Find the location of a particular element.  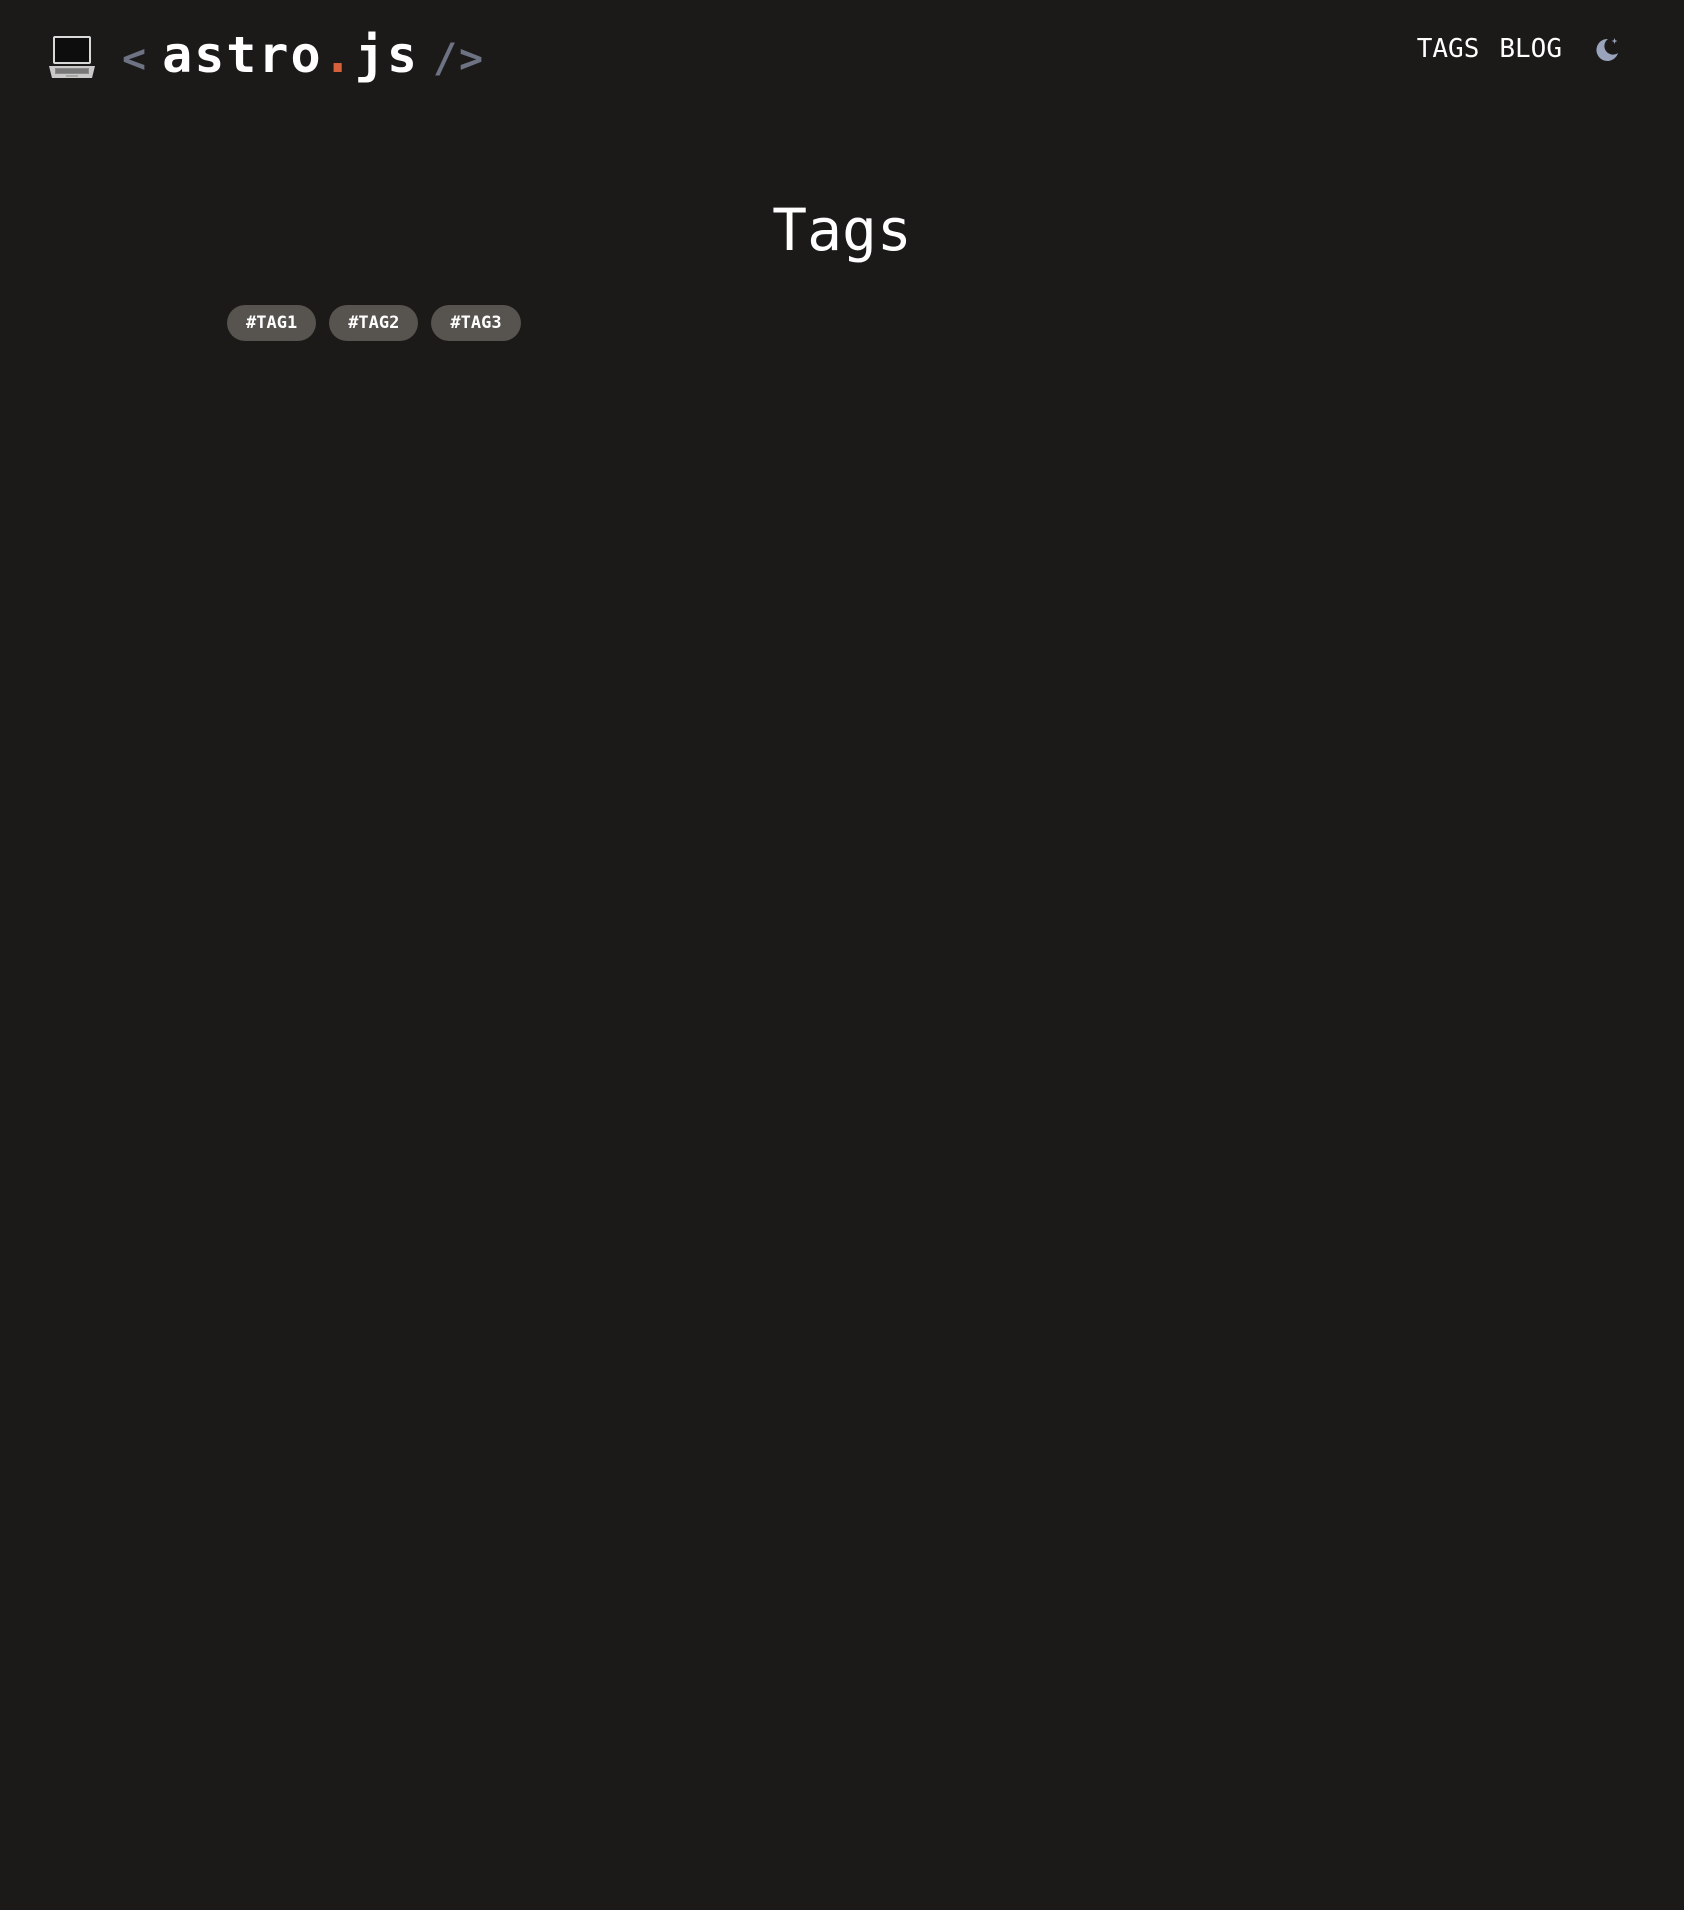

logo-name: astro is located at coordinates (242, 55).